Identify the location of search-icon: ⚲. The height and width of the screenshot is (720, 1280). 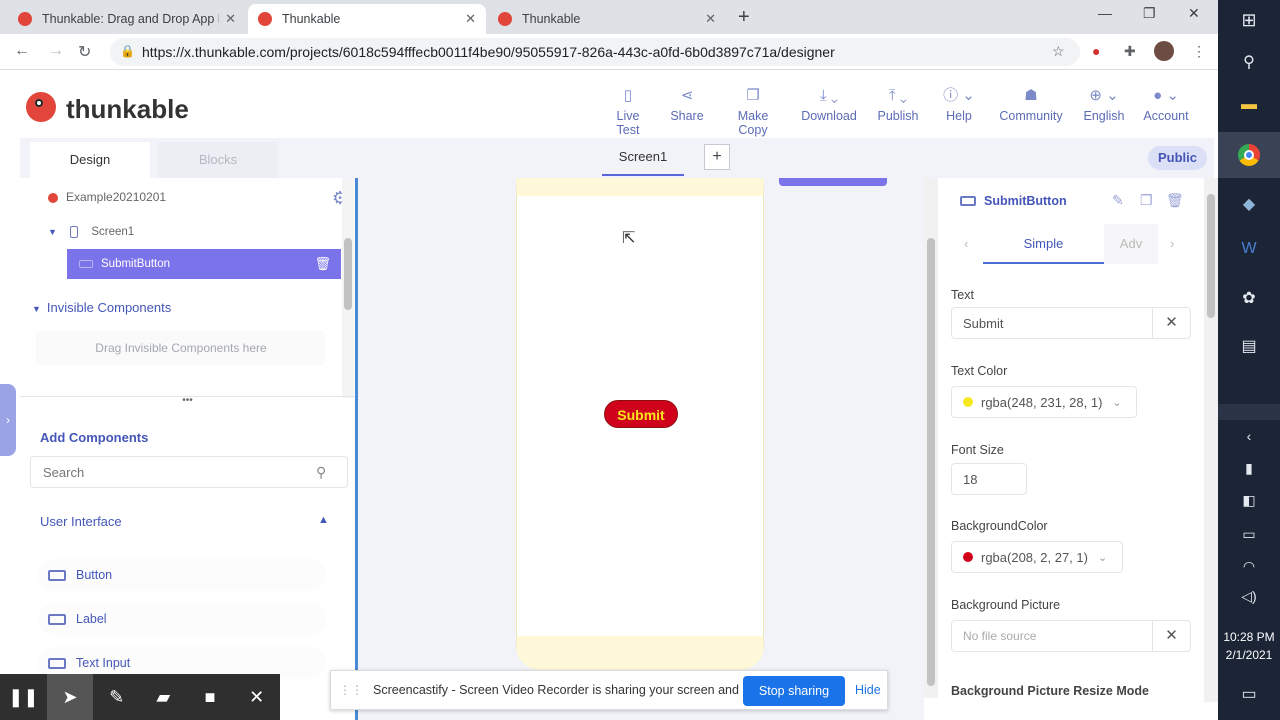
(1249, 62).